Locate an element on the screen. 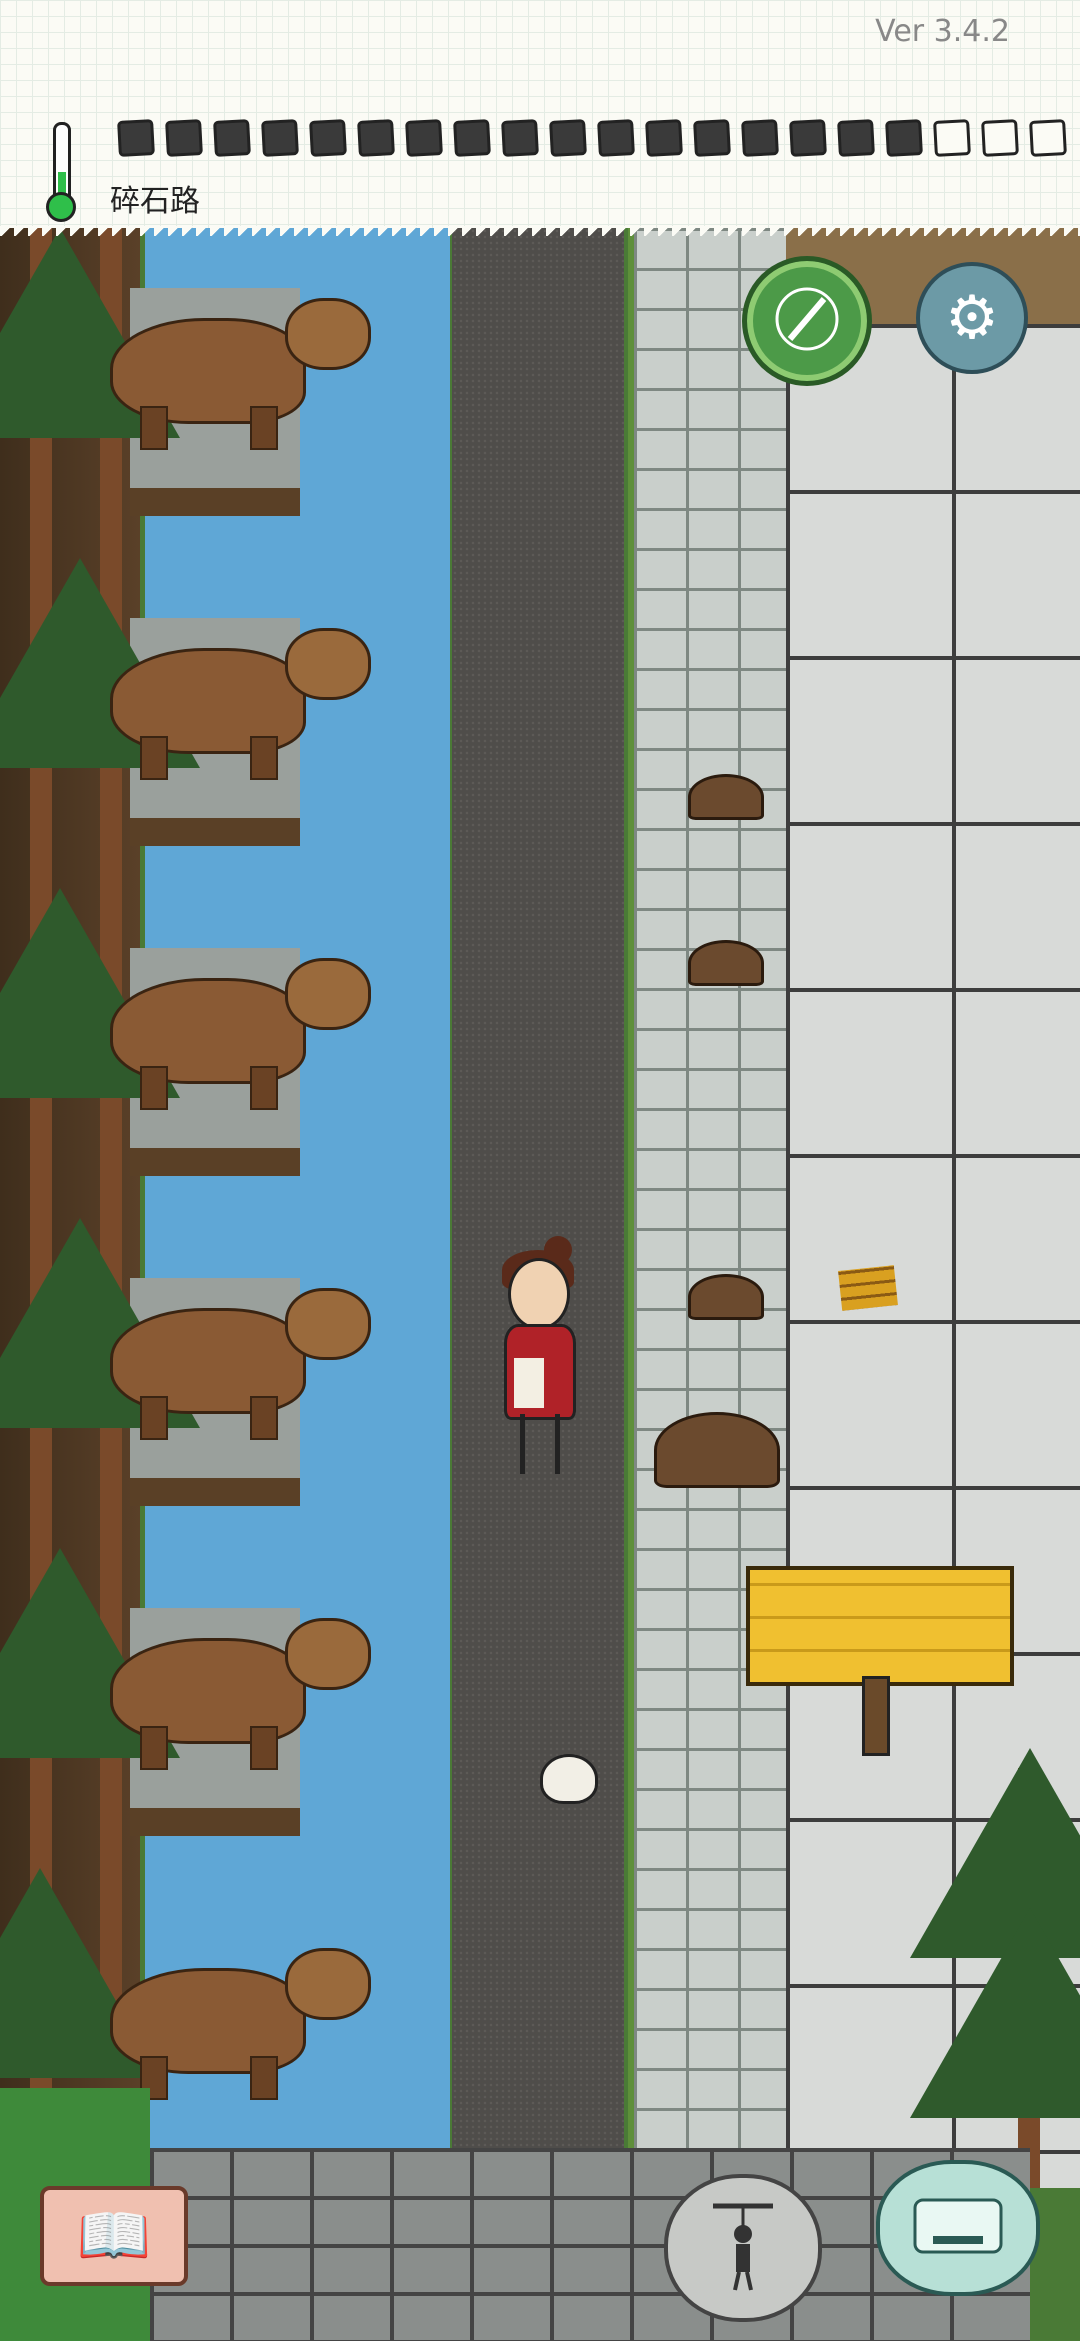 Image resolution: width=1080 pixels, height=2341 pixels. craft-button is located at coordinates (807, 321).